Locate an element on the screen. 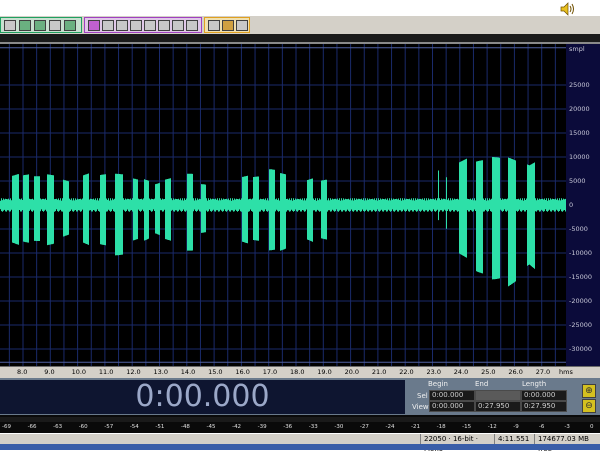 The width and height of the screenshot is (600, 454). amplitude-tick-label: -20000 is located at coordinates (581, 301).